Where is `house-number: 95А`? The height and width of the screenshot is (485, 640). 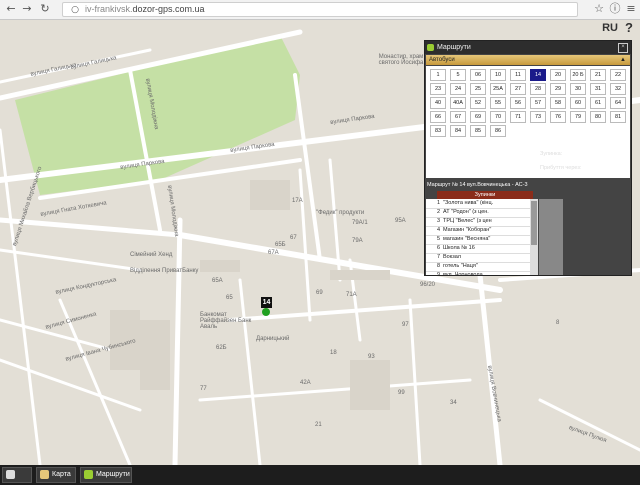
house-number: 95А is located at coordinates (400, 221).